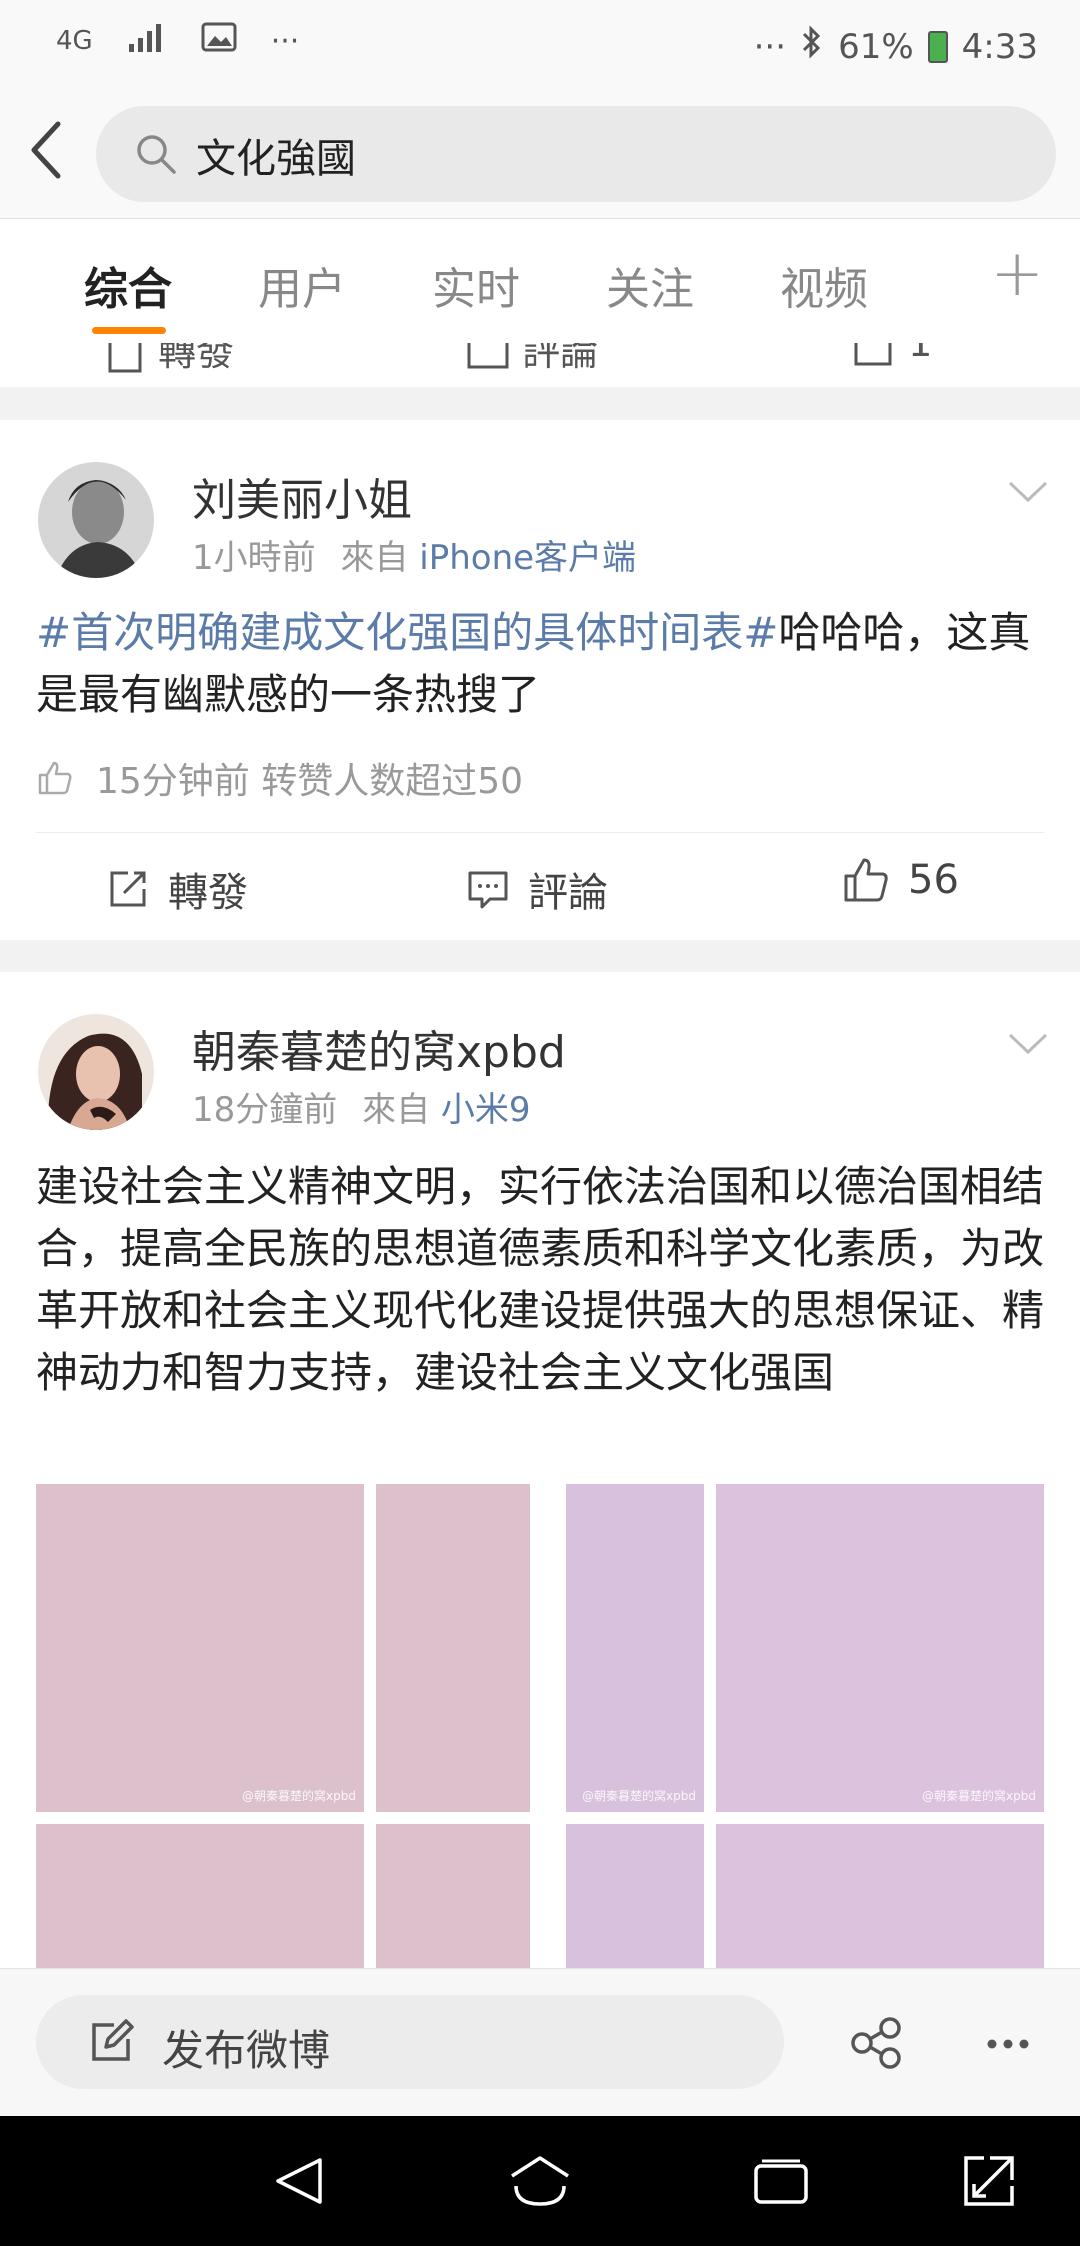 Image resolution: width=1080 pixels, height=2246 pixels. I want to click on network-indicator: 4G, so click(74, 41).